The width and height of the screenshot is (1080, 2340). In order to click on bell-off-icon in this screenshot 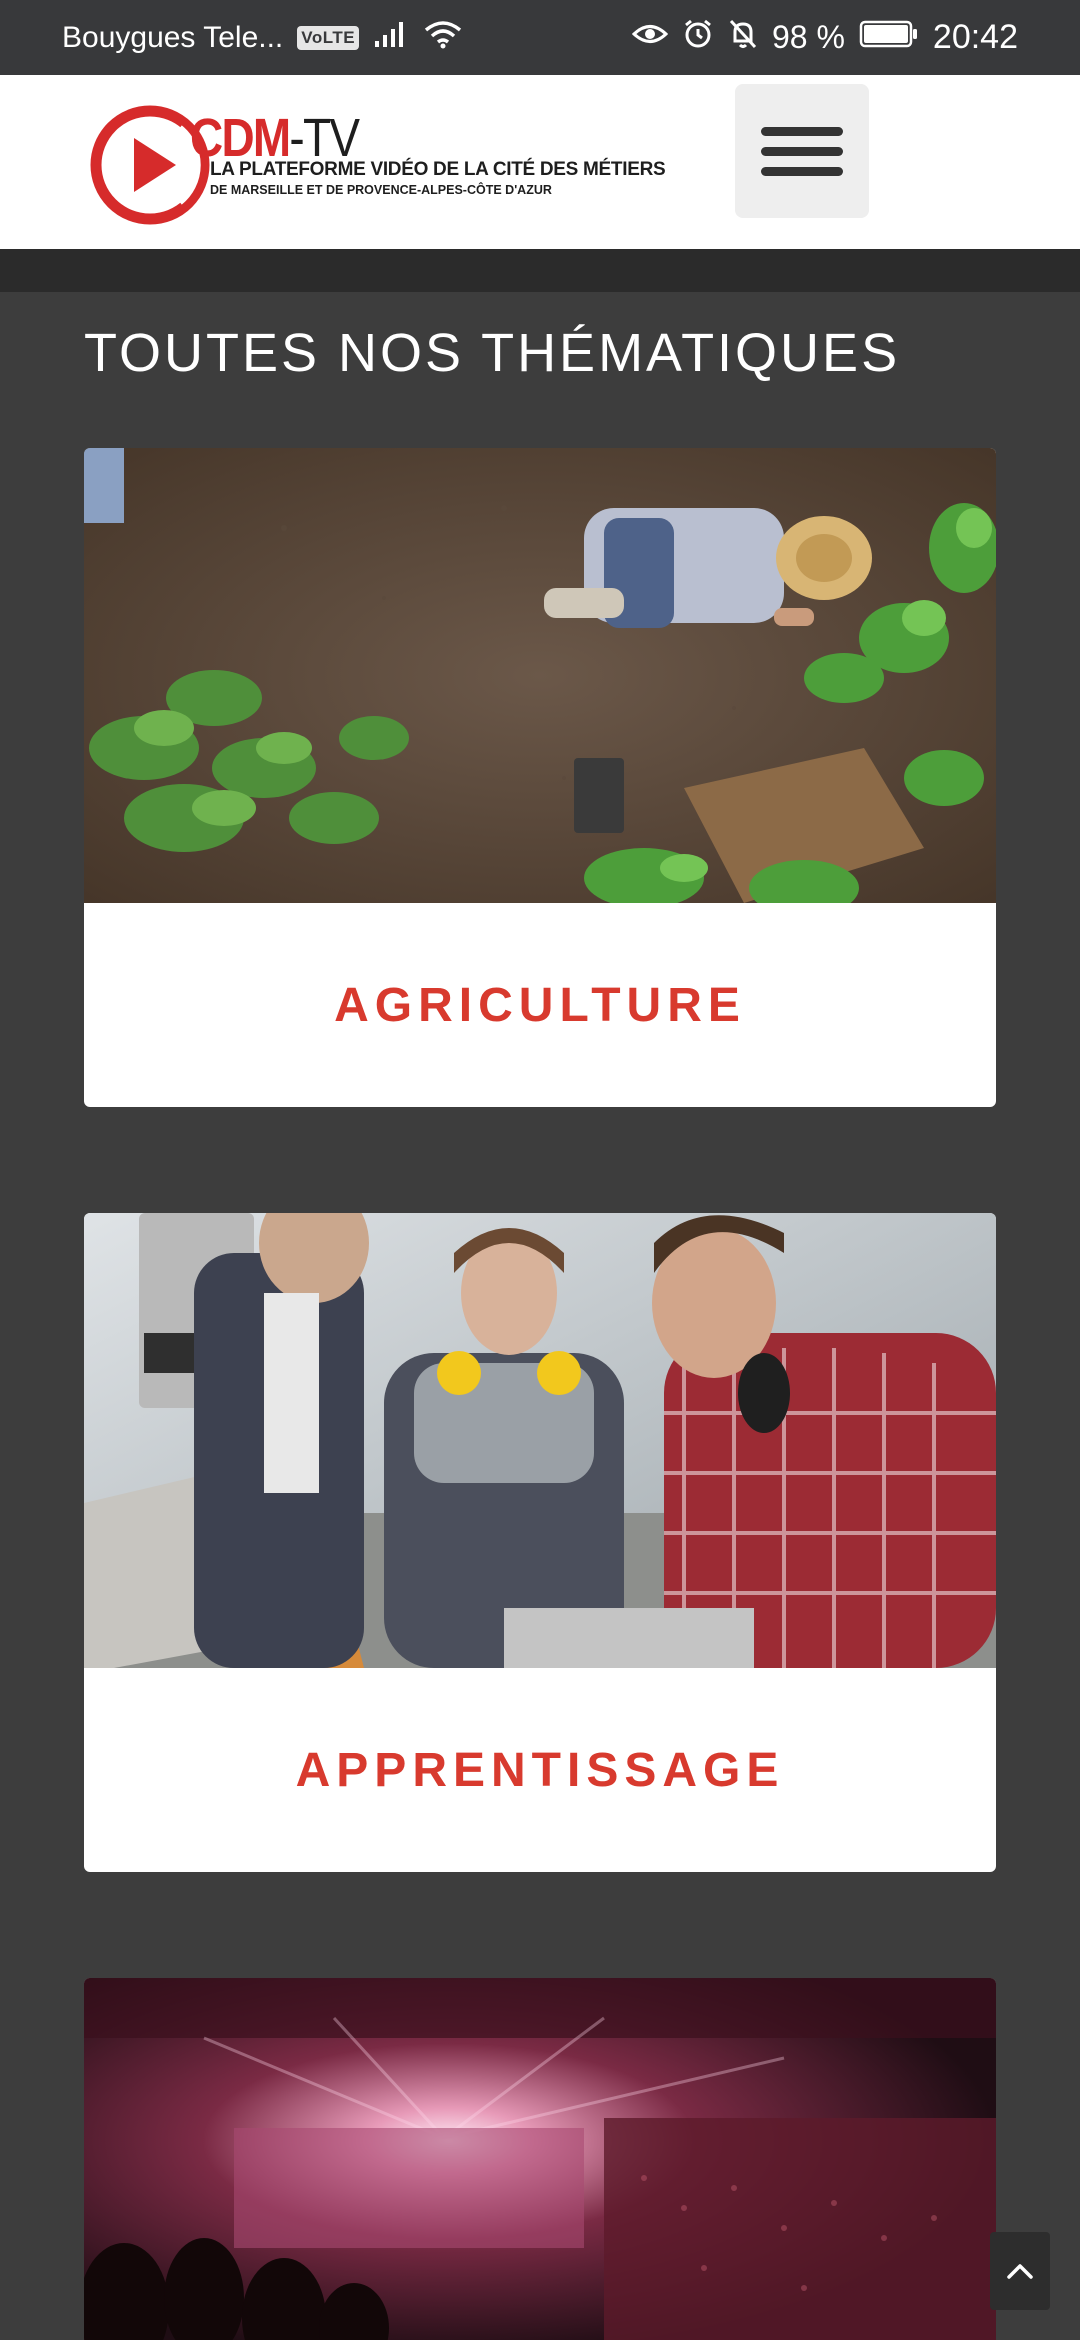, I will do `click(743, 38)`.